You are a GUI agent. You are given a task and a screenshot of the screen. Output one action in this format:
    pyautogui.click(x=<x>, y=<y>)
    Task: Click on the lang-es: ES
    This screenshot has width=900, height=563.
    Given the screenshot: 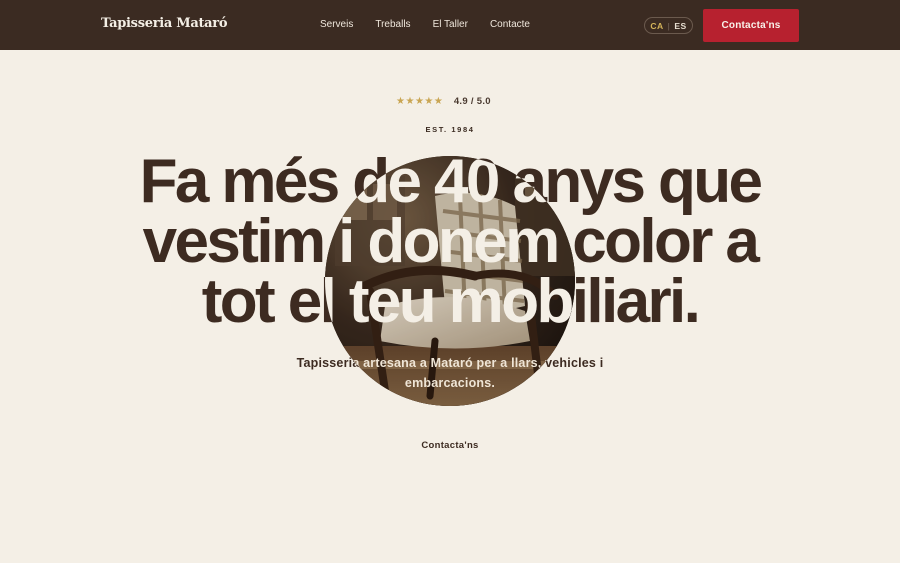 What is the action you would take?
    pyautogui.click(x=680, y=26)
    